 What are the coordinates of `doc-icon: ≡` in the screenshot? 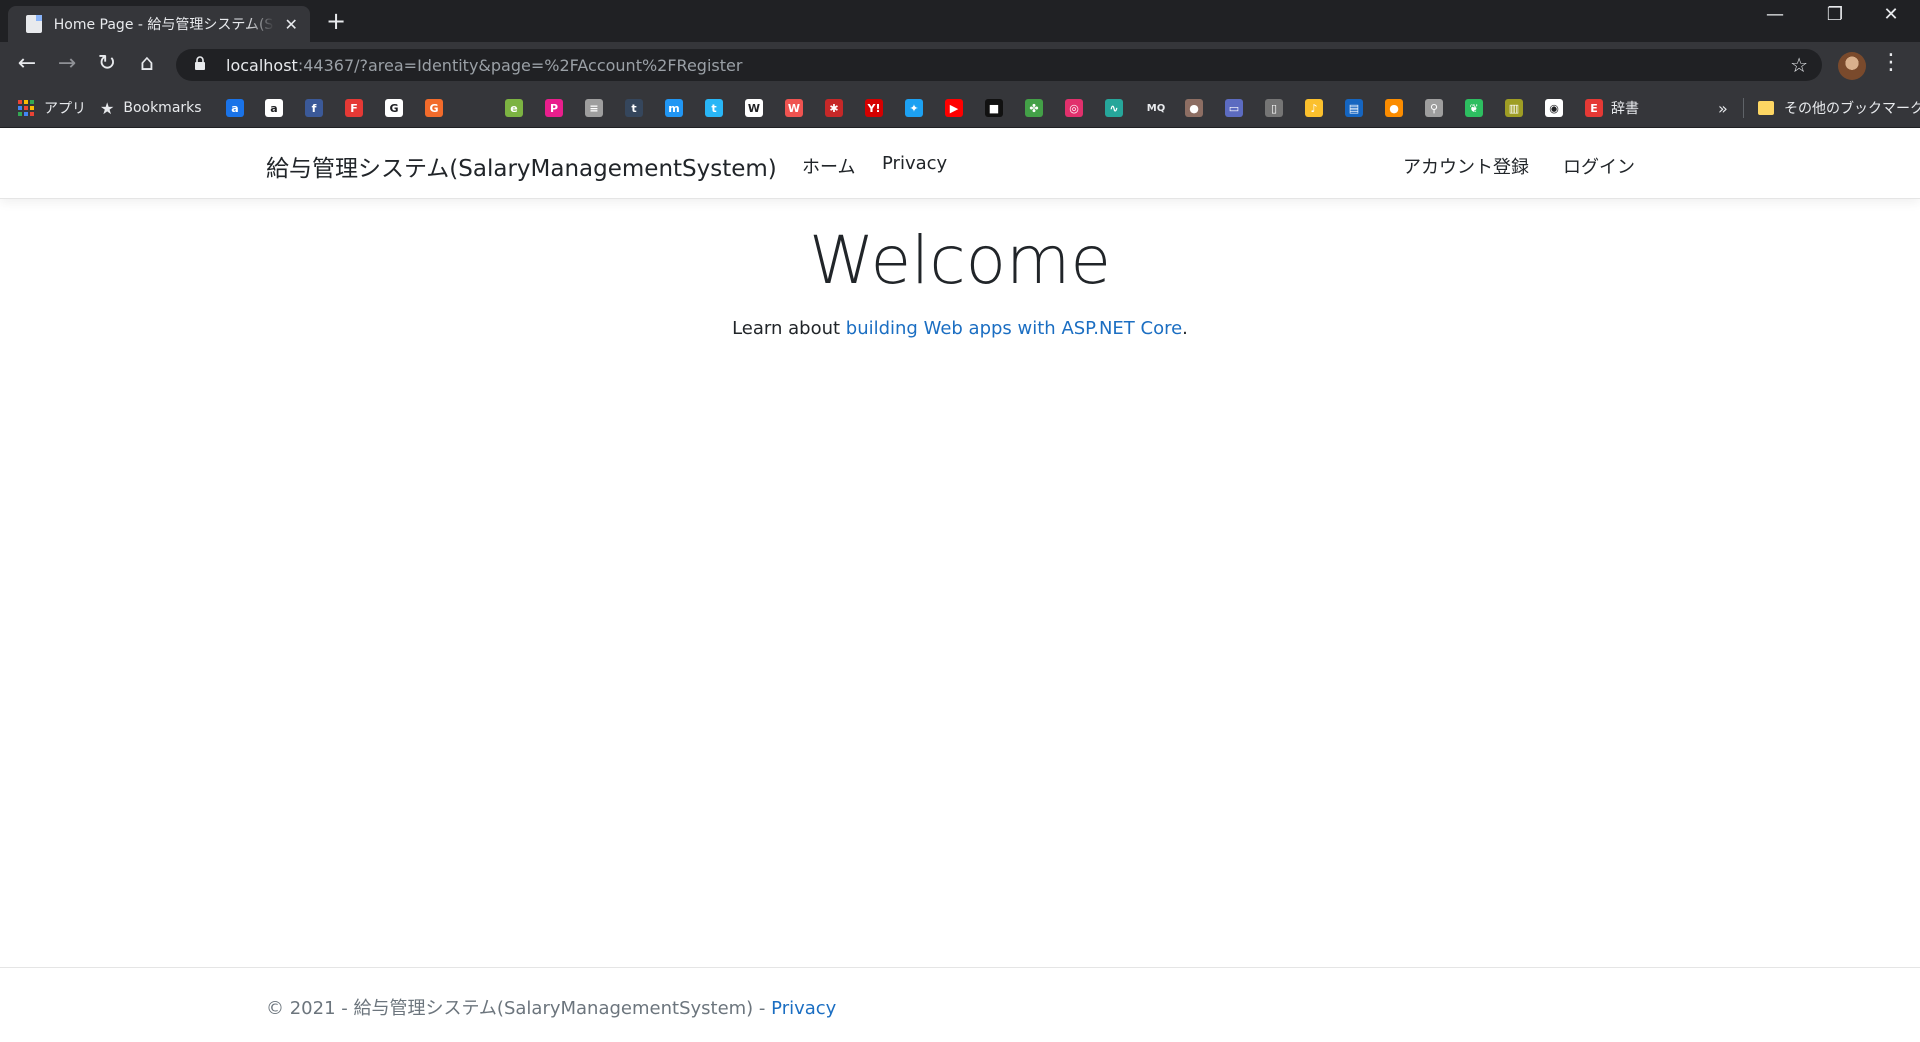 It's located at (594, 108).